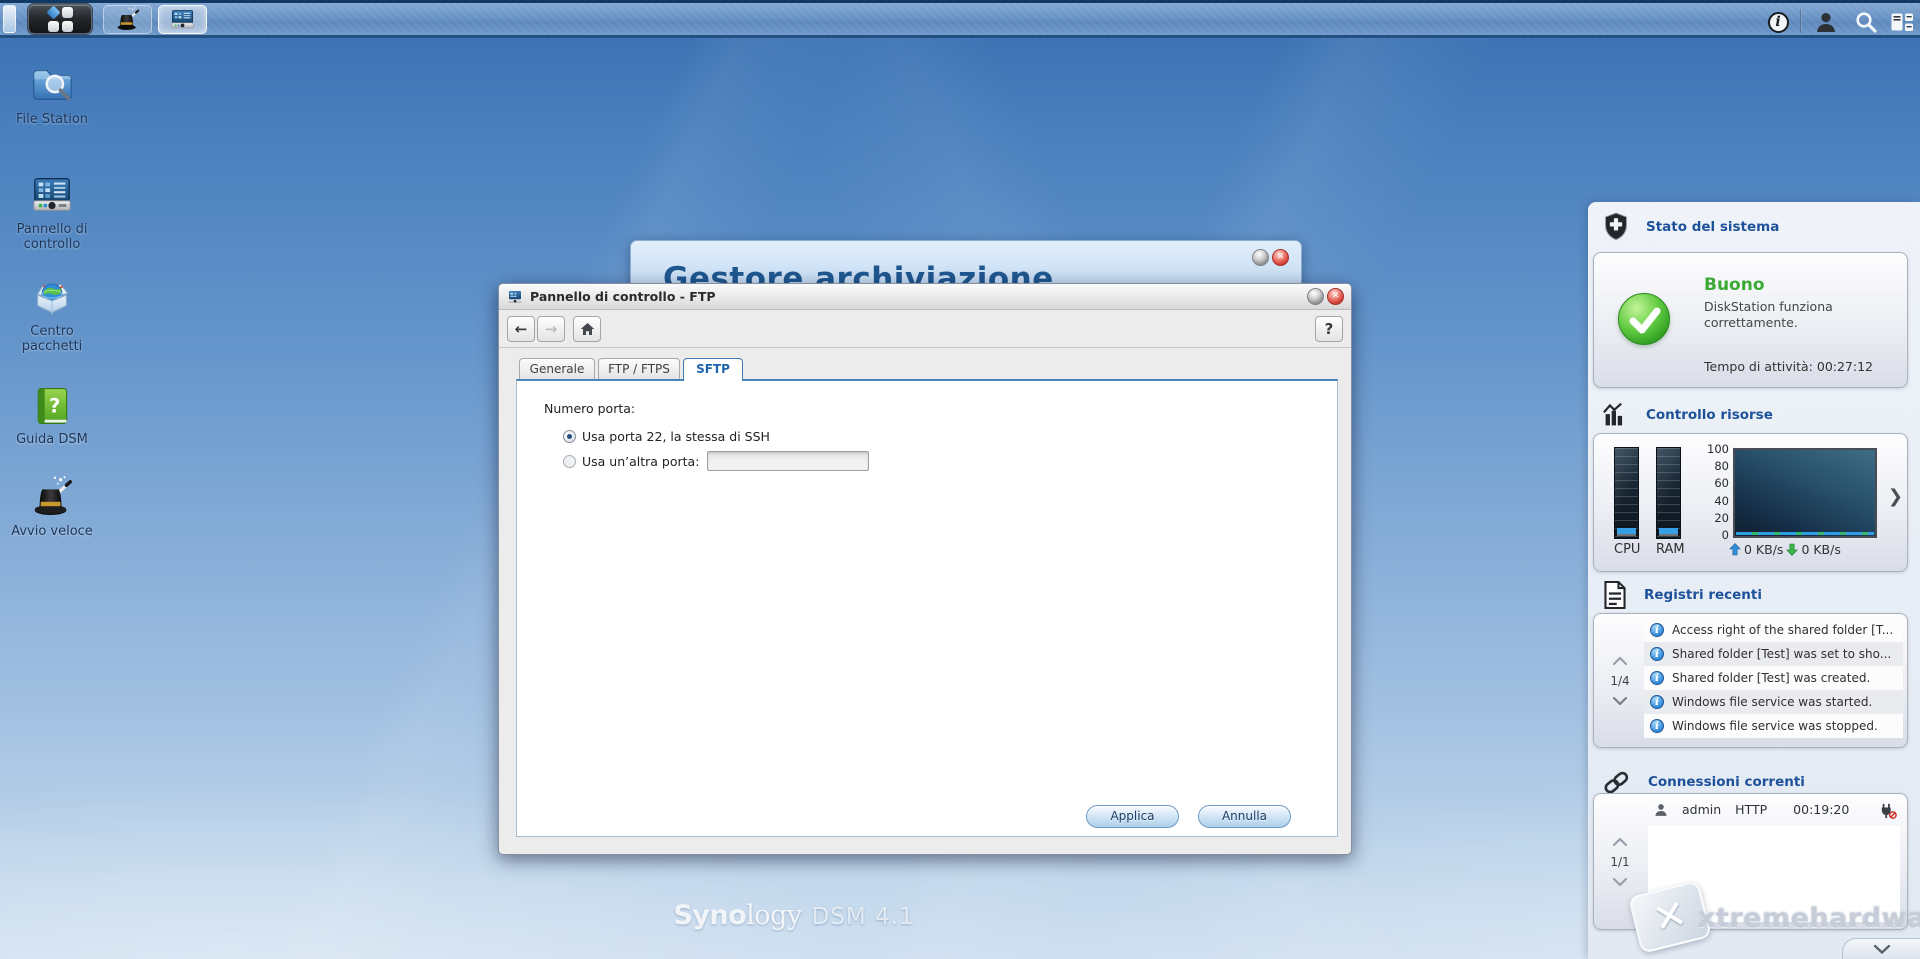 This screenshot has height=959, width=1920. What do you see at coordinates (960, 19) in the screenshot?
I see `taskbar: i` at bounding box center [960, 19].